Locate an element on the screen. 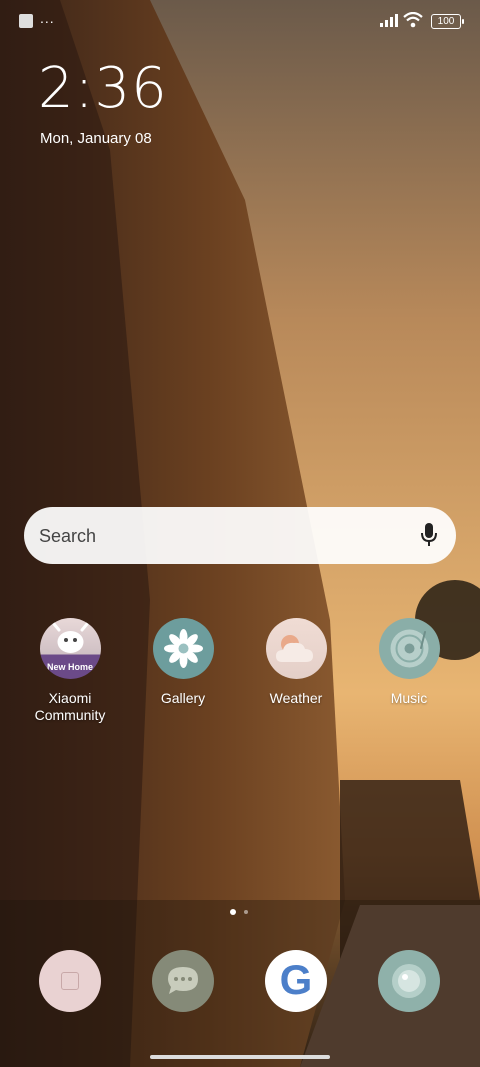 Image resolution: width=480 pixels, height=1067 pixels. xiaomi-community-icon: New Home is located at coordinates (70, 648).